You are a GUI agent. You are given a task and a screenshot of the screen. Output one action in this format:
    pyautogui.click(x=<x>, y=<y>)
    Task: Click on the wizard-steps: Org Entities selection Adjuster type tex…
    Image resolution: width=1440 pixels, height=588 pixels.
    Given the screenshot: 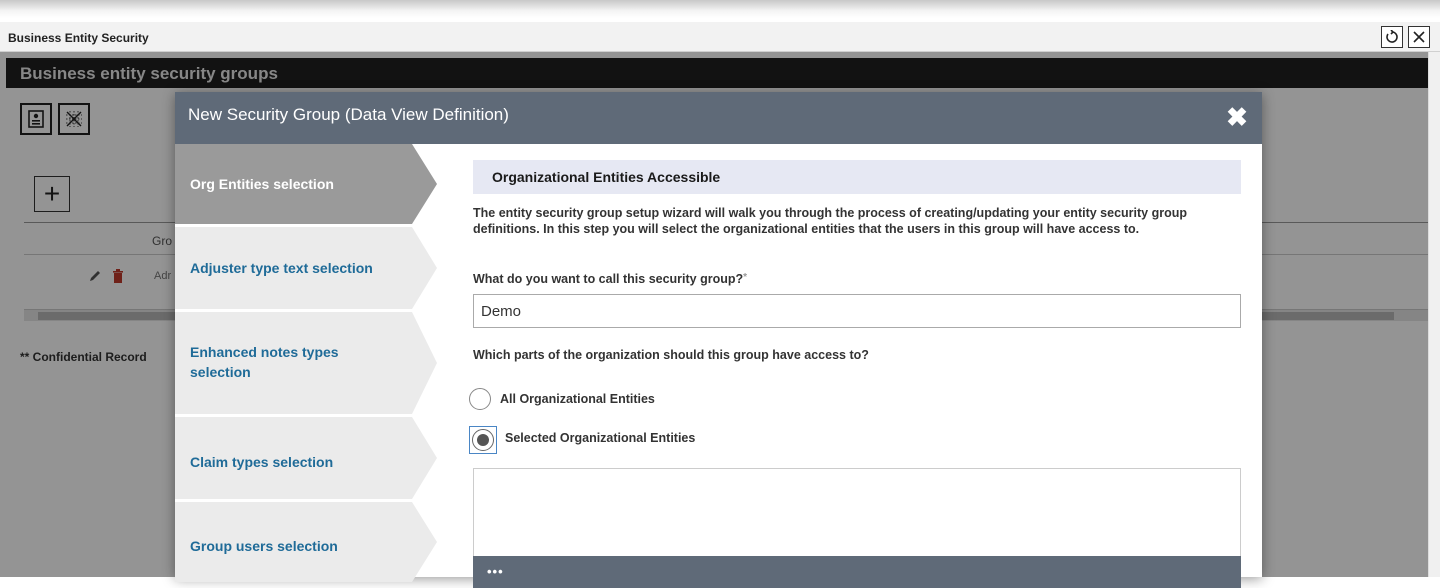 What is the action you would take?
    pyautogui.click(x=306, y=363)
    